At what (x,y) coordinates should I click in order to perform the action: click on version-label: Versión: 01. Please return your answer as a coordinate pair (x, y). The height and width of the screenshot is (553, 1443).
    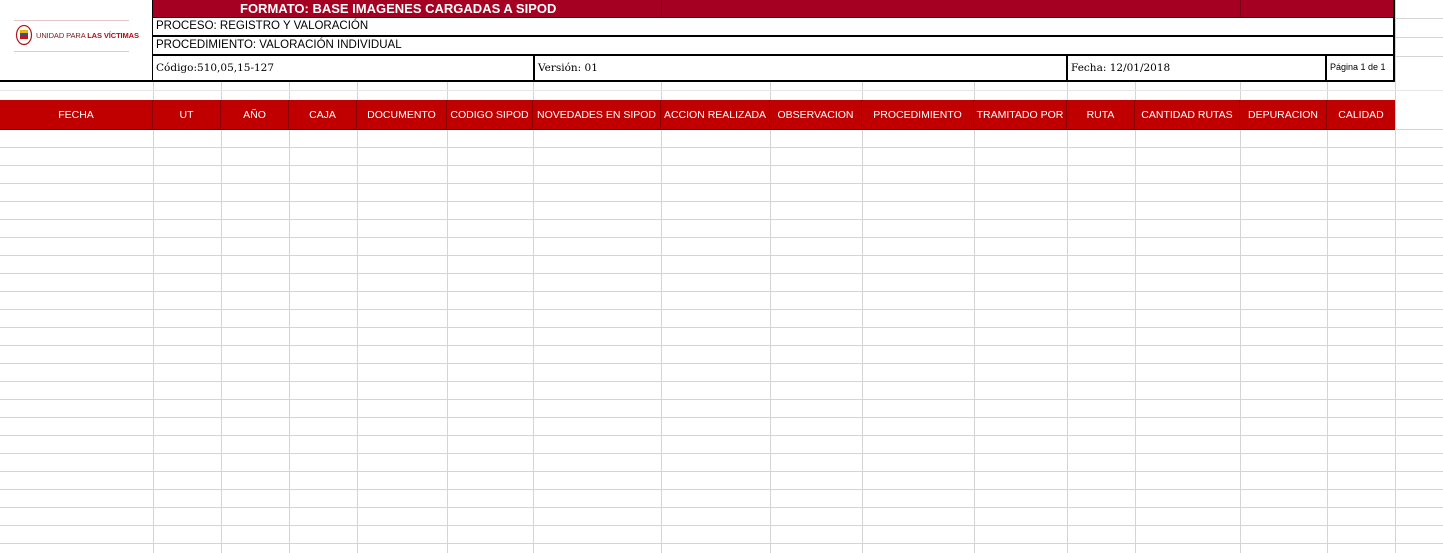
    Looking at the image, I should click on (568, 68).